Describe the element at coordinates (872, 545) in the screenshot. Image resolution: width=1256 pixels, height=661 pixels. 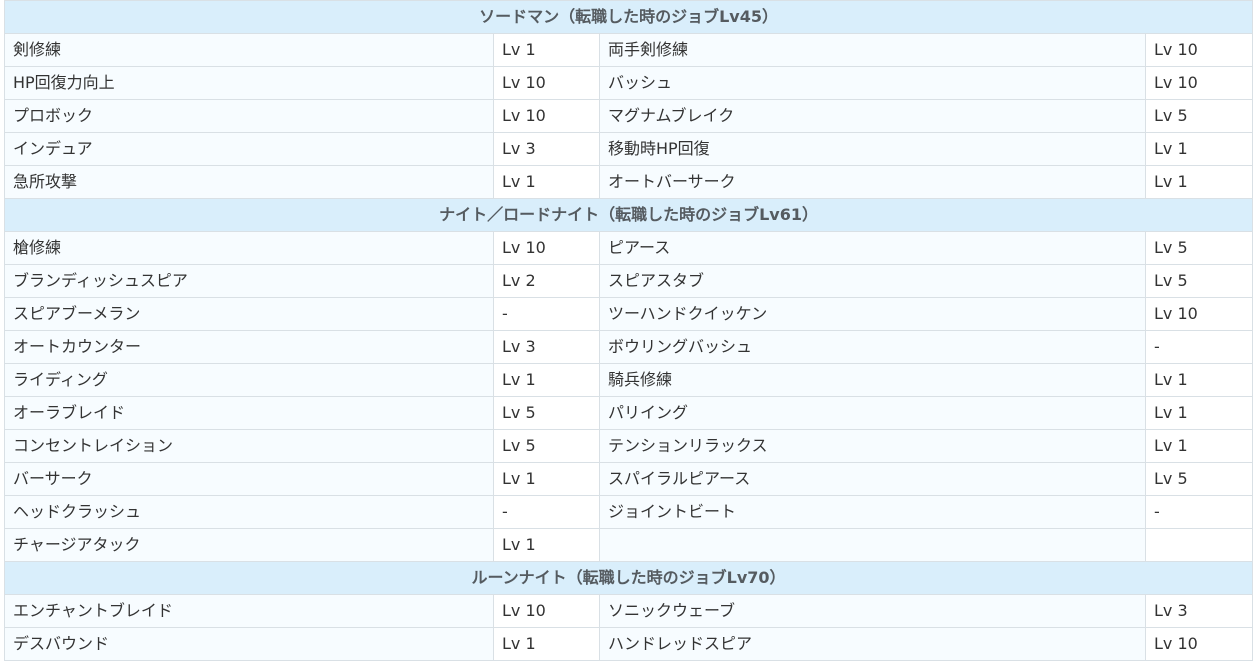
I see `skill-name-right` at that location.